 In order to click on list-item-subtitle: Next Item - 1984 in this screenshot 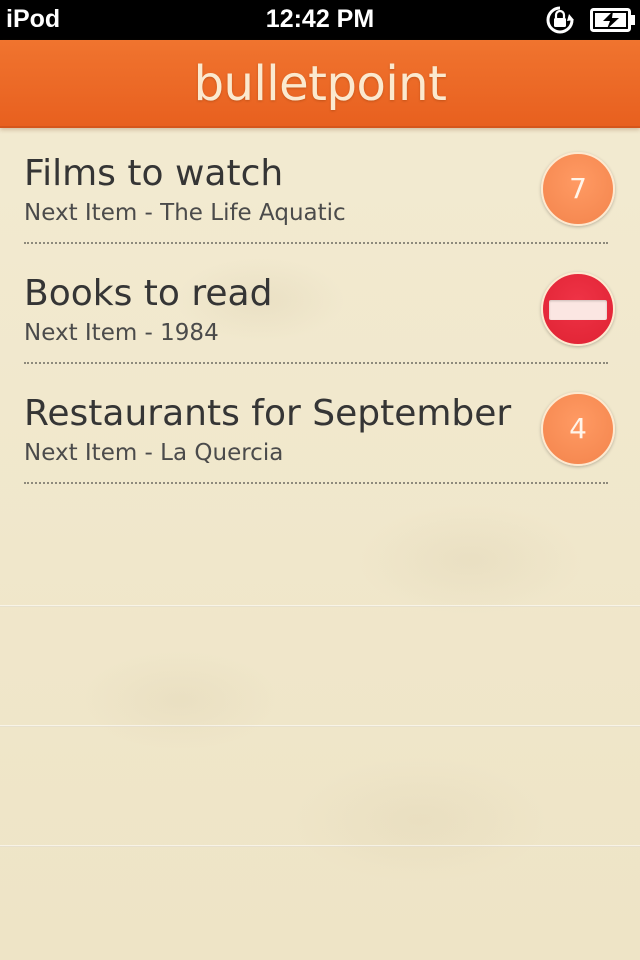, I will do `click(121, 333)`.